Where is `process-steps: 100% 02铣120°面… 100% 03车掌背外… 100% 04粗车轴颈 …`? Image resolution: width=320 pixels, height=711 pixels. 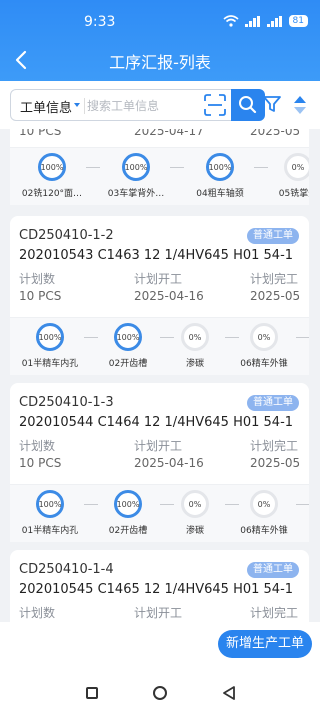 process-steps: 100% 02铣120°面… 100% 03车掌背外… 100% 04粗车轴颈 … is located at coordinates (159, 176).